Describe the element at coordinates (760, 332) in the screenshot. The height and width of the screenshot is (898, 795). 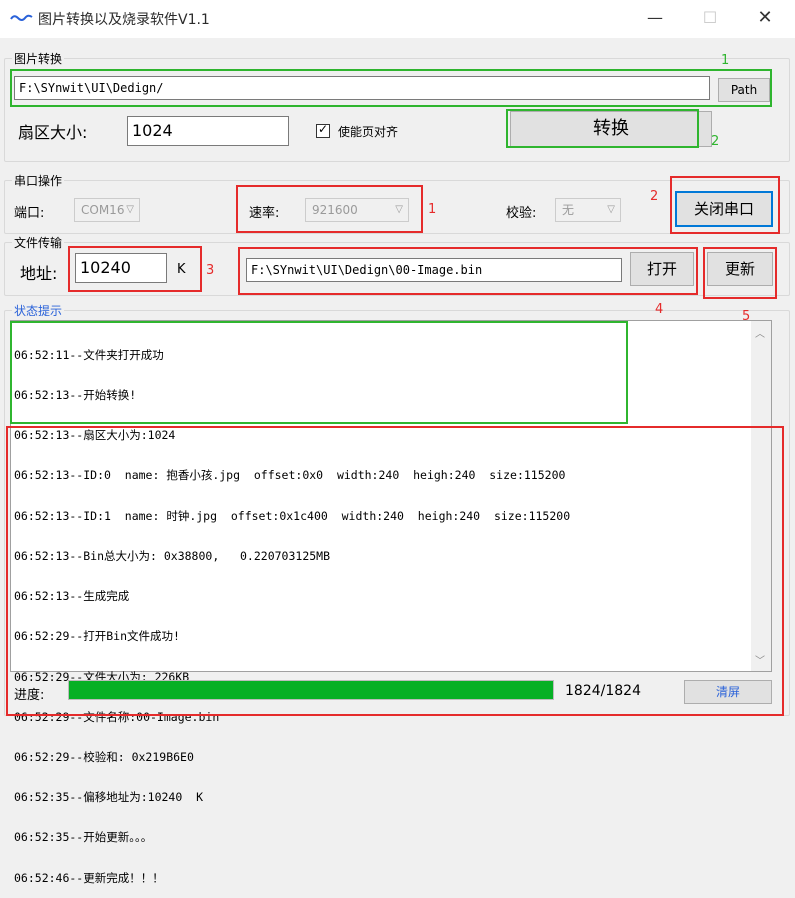
I see `scroll-up-icon: ︿` at that location.